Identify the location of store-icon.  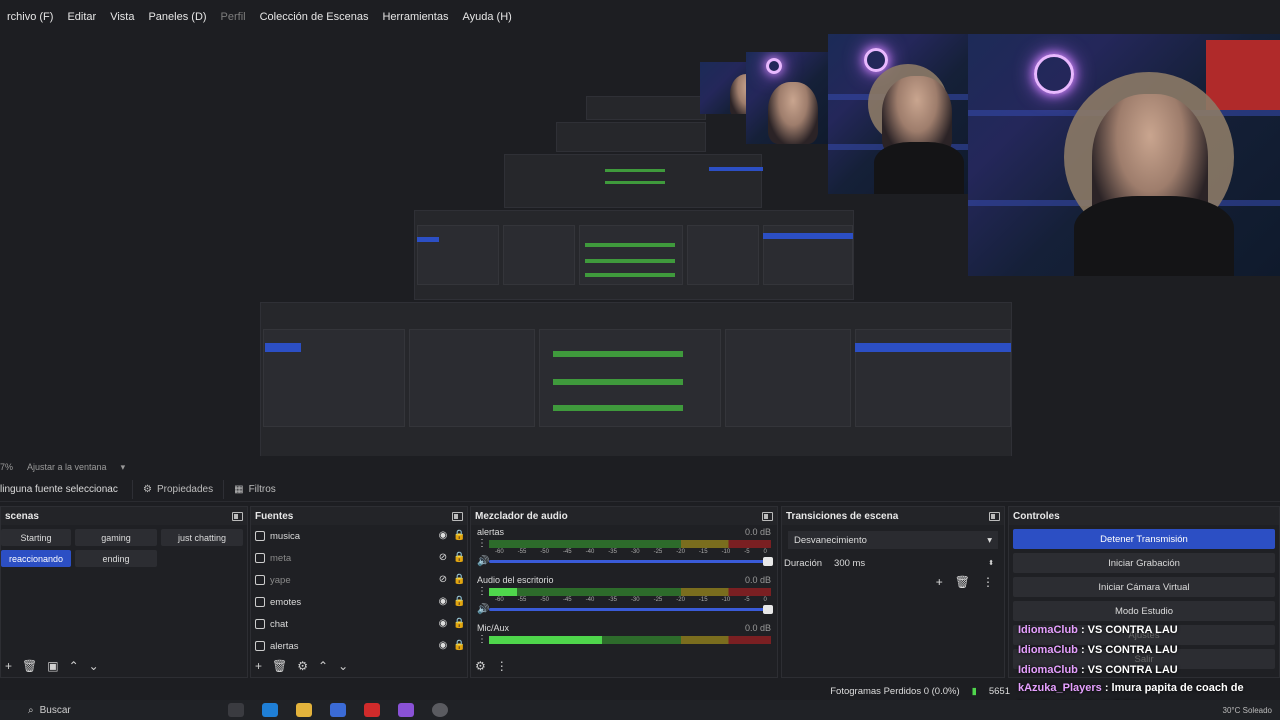
(338, 710).